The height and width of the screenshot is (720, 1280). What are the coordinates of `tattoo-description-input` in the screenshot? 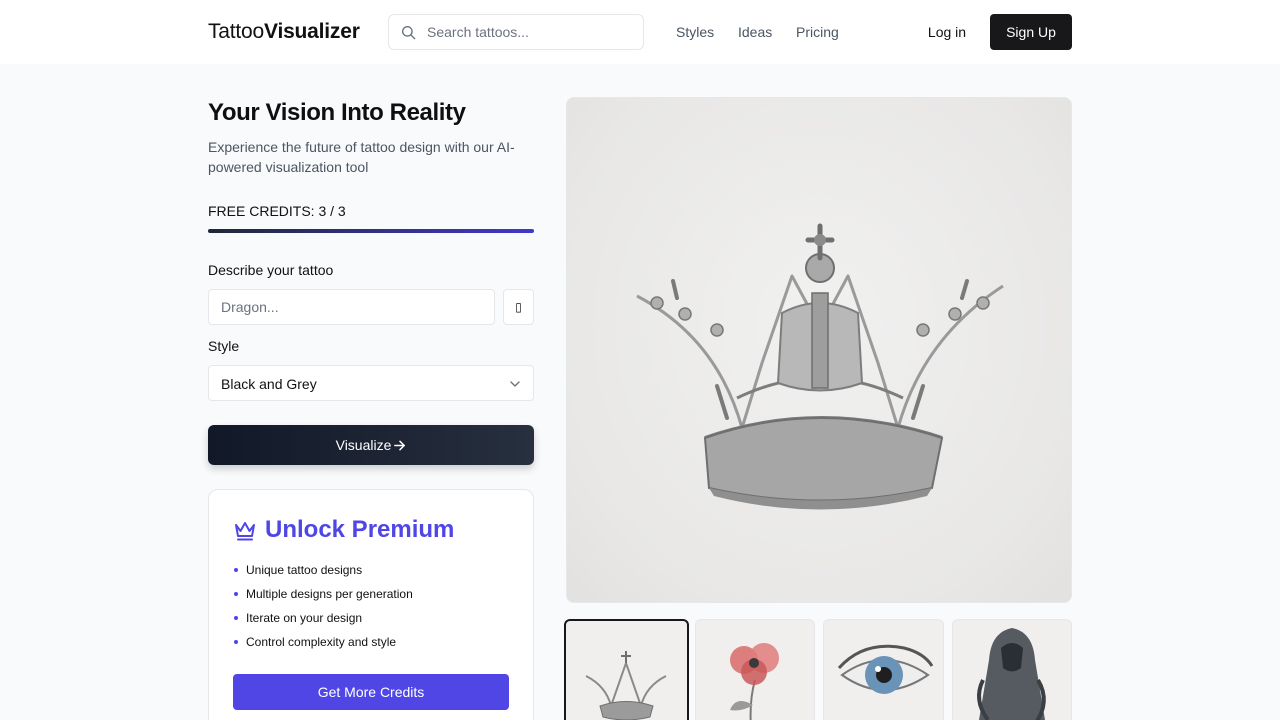 It's located at (351, 307).